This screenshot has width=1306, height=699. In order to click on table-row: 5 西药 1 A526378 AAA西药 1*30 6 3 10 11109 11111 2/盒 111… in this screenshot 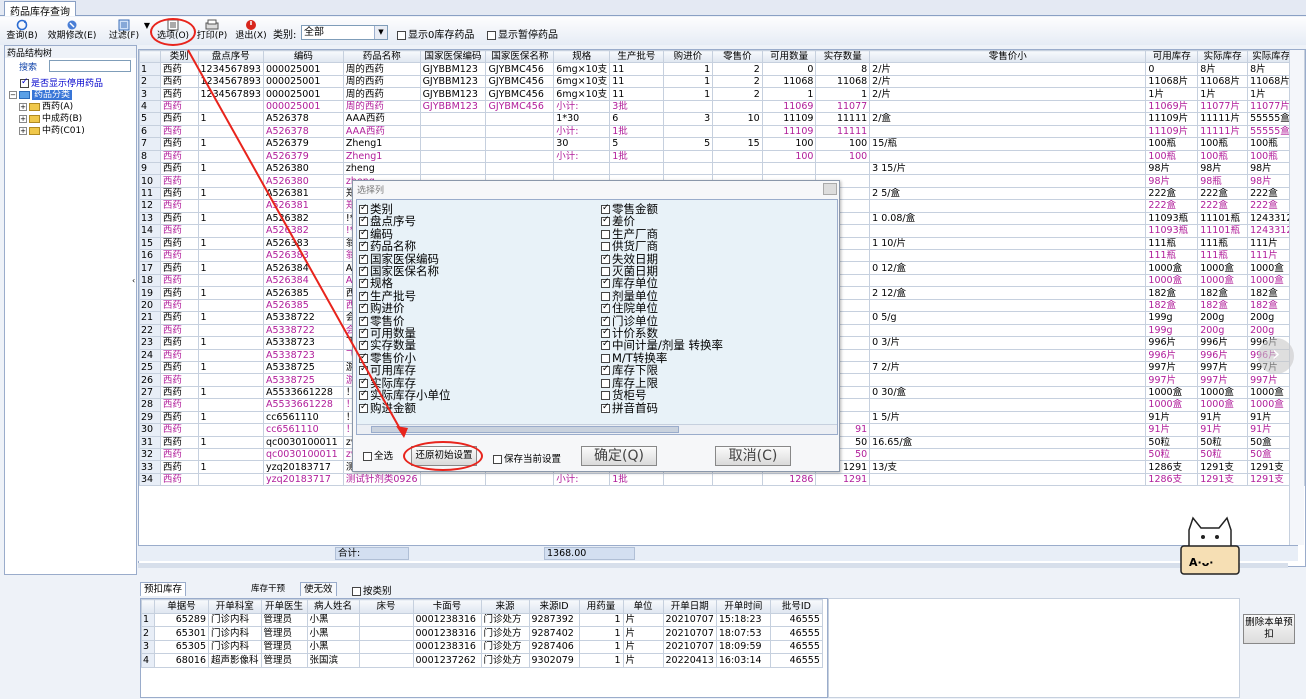, I will do `click(722, 119)`.